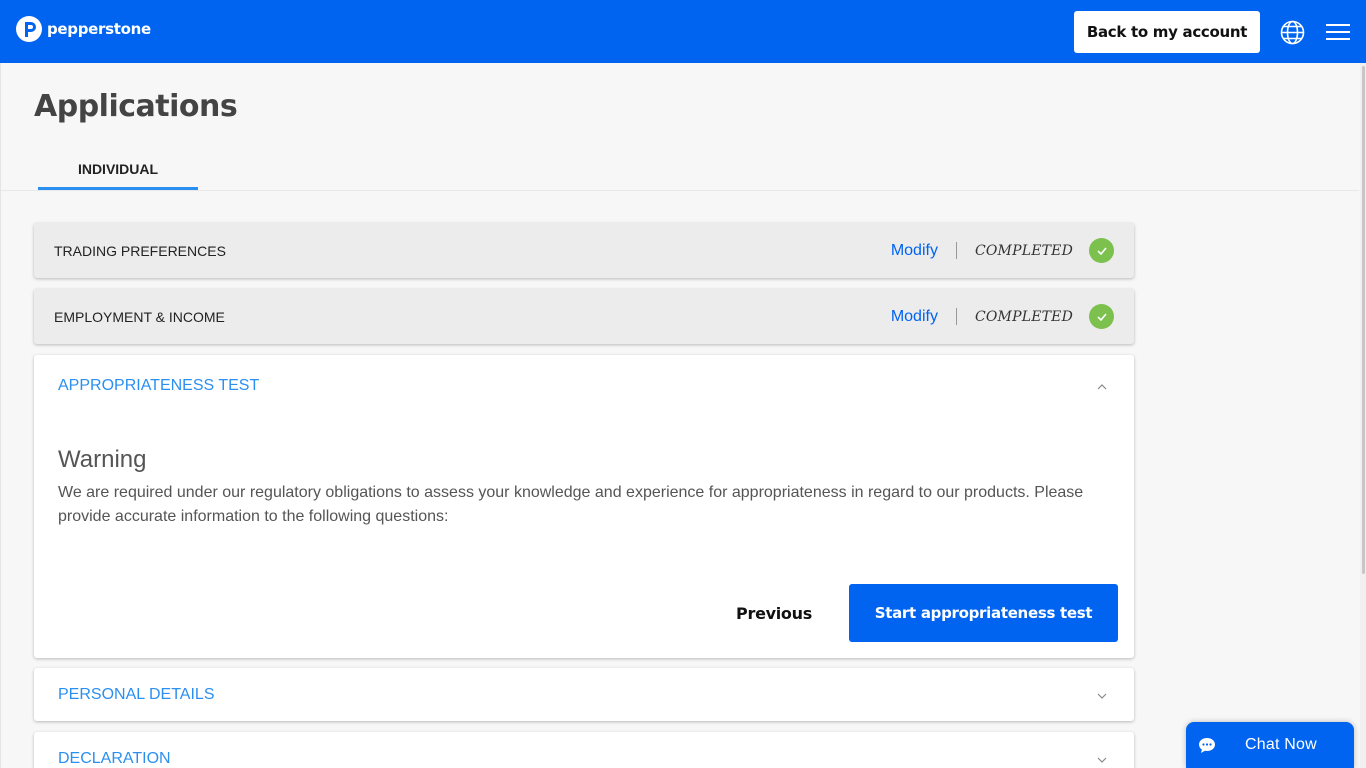 The image size is (1366, 768). I want to click on warning-title: Warning, so click(102, 459).